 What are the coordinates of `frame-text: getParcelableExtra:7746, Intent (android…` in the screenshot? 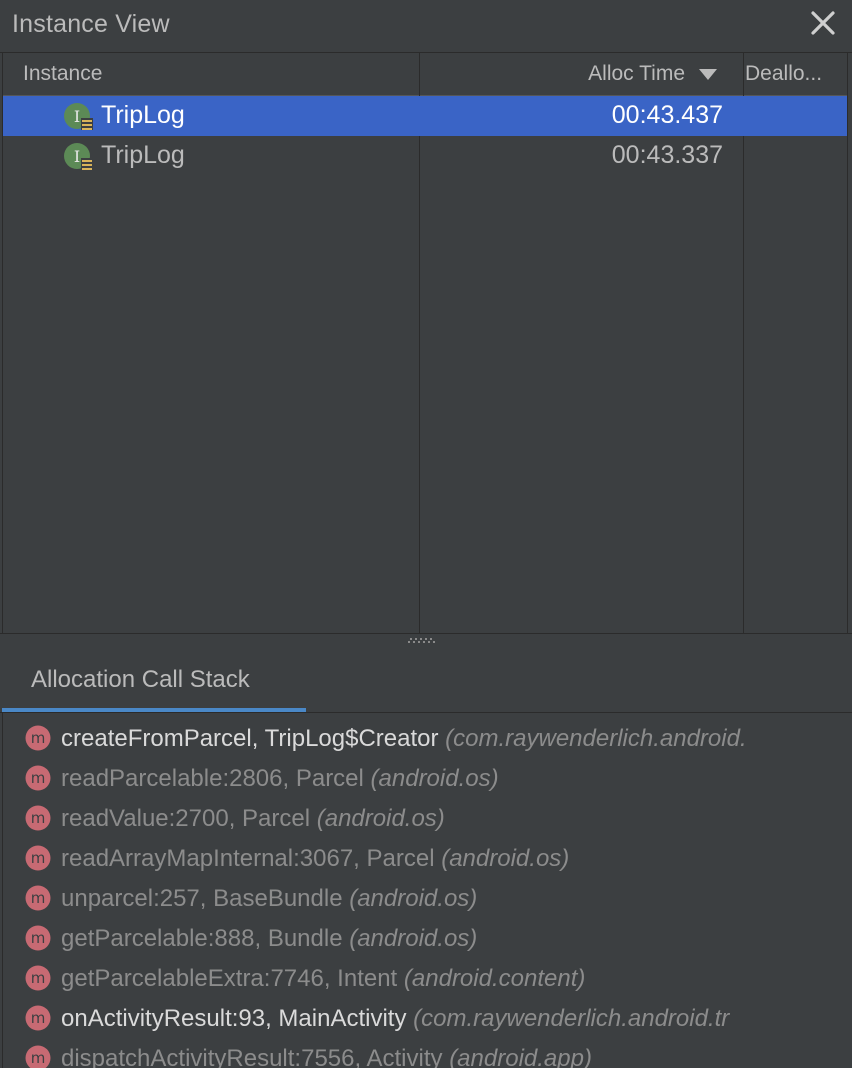 It's located at (323, 979).